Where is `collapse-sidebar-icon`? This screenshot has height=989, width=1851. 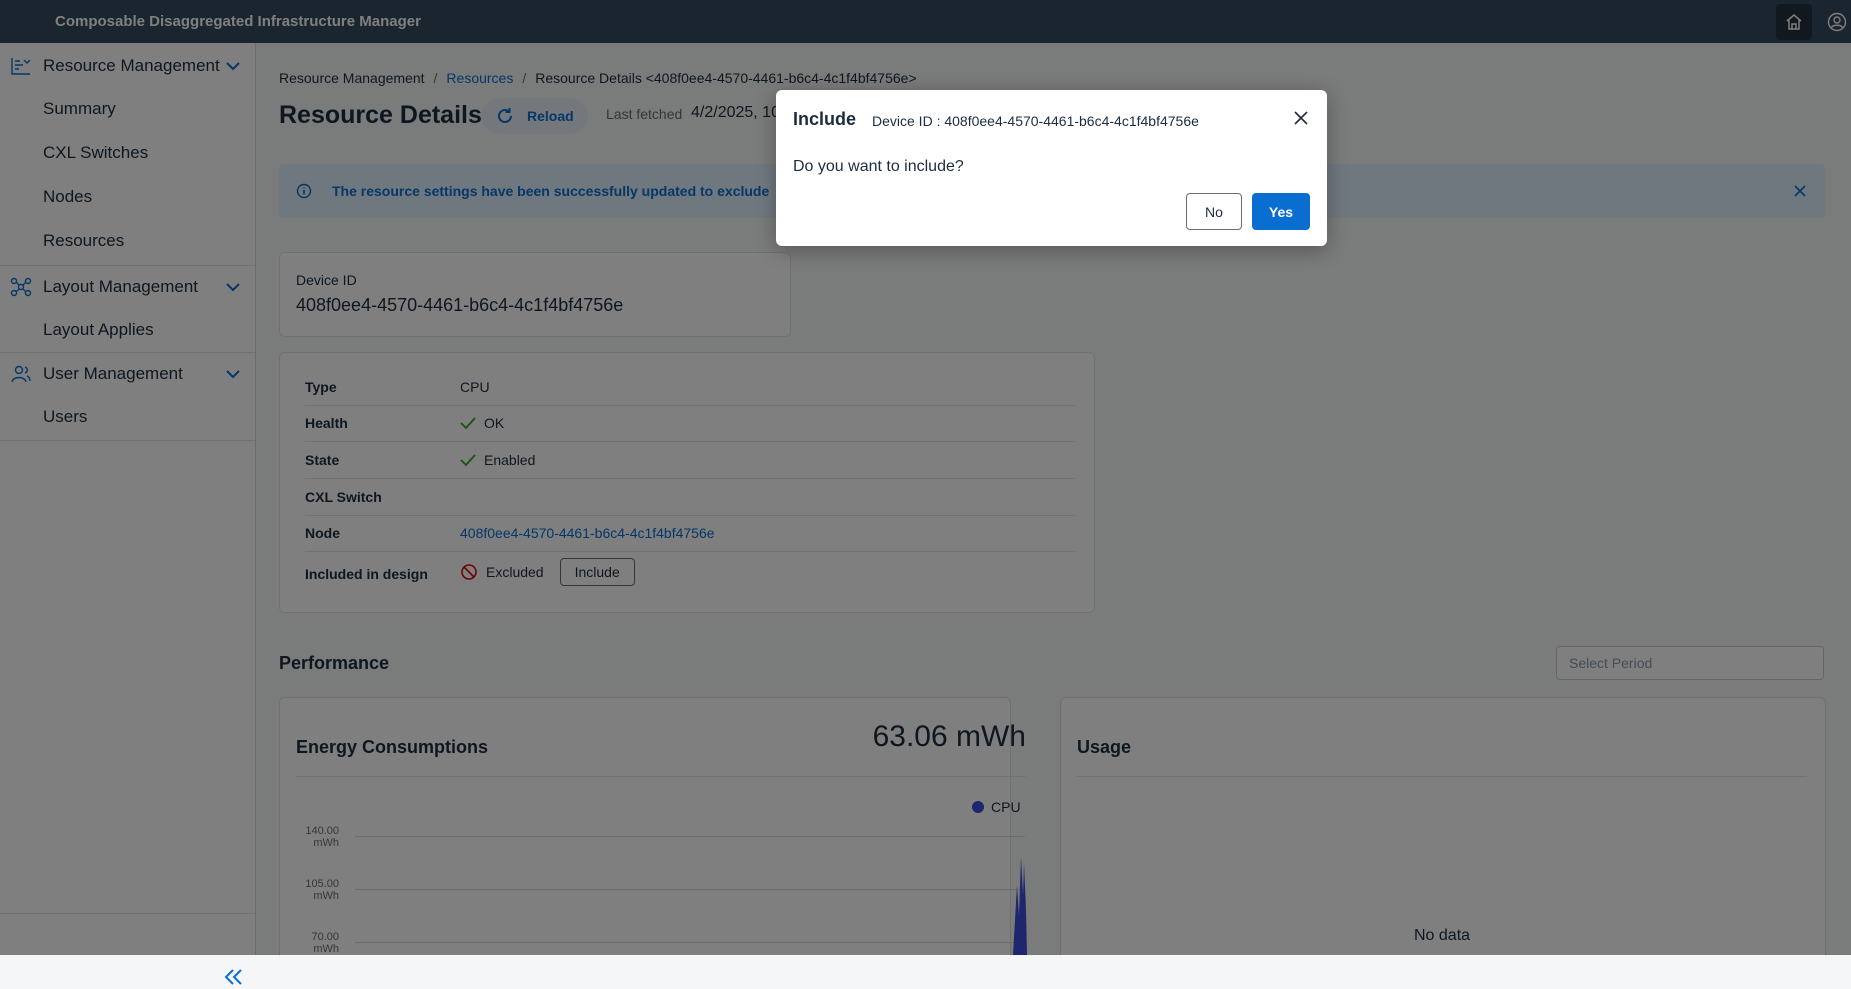 collapse-sidebar-icon is located at coordinates (234, 977).